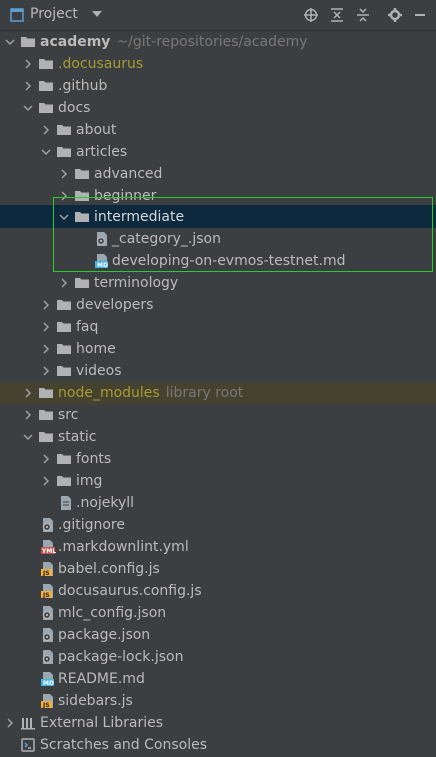 The height and width of the screenshot is (757, 436). Describe the element at coordinates (218, 547) in the screenshot. I see `tree-row-markdownlint: YML .markdownlint.yml` at that location.